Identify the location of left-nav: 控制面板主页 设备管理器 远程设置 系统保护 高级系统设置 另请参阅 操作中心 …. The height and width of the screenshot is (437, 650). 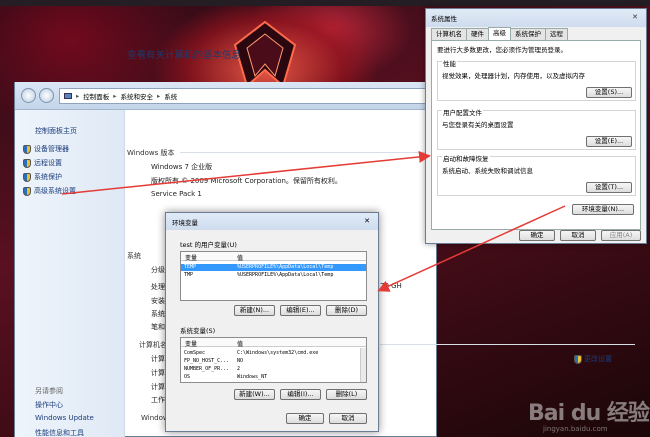
(70, 273).